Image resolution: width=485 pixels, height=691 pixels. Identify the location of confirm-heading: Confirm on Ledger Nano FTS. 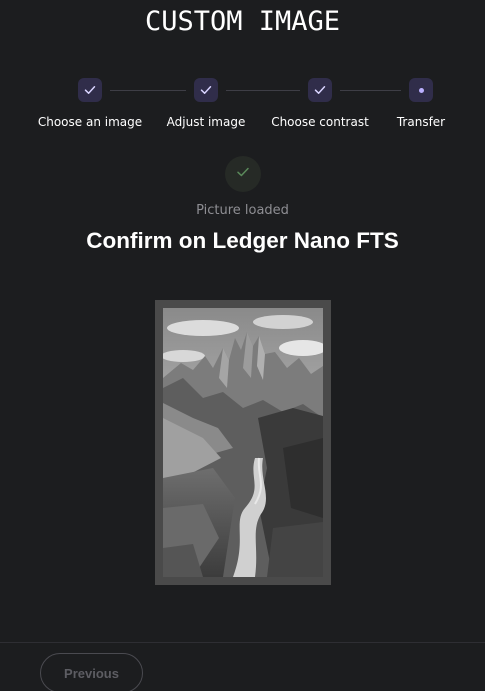
(242, 240).